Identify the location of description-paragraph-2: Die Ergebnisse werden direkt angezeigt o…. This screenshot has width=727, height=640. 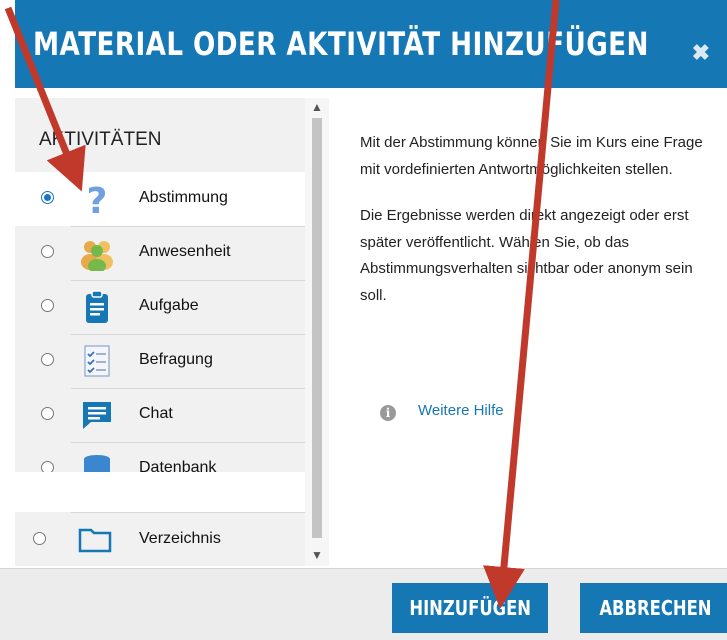
(526, 255).